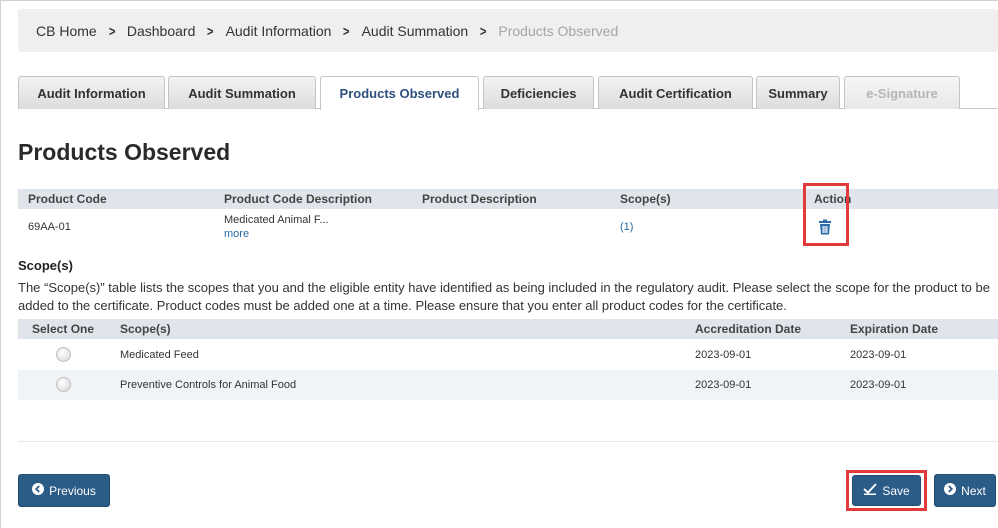 This screenshot has height=528, width=998. Describe the element at coordinates (49, 227) in the screenshot. I see `product-code-cell: 69AA-01` at that location.